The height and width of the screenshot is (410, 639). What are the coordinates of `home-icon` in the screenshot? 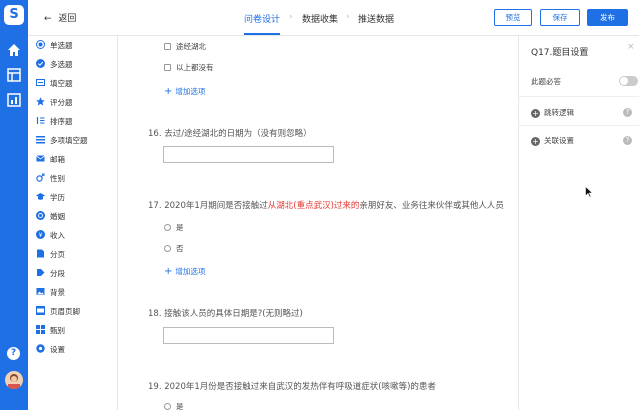 It's located at (14, 50).